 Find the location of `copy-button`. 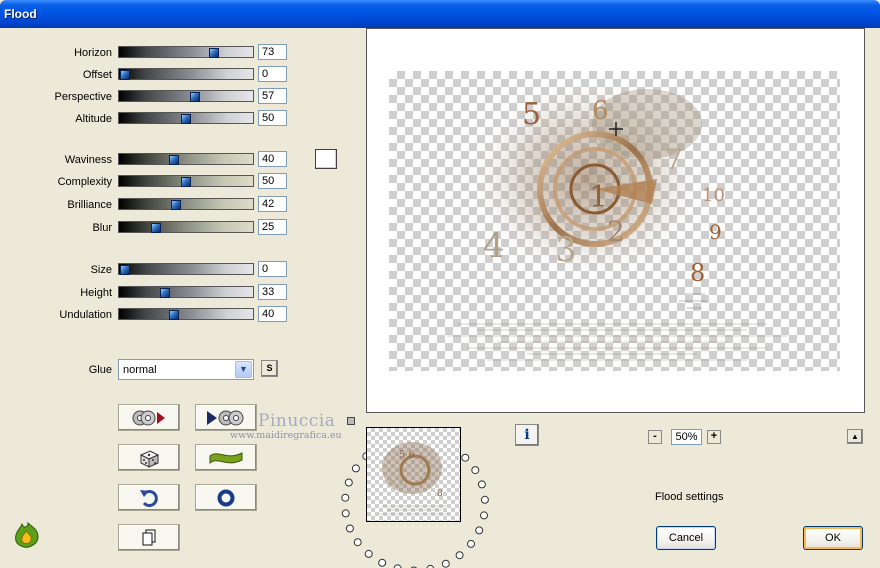

copy-button is located at coordinates (149, 537).